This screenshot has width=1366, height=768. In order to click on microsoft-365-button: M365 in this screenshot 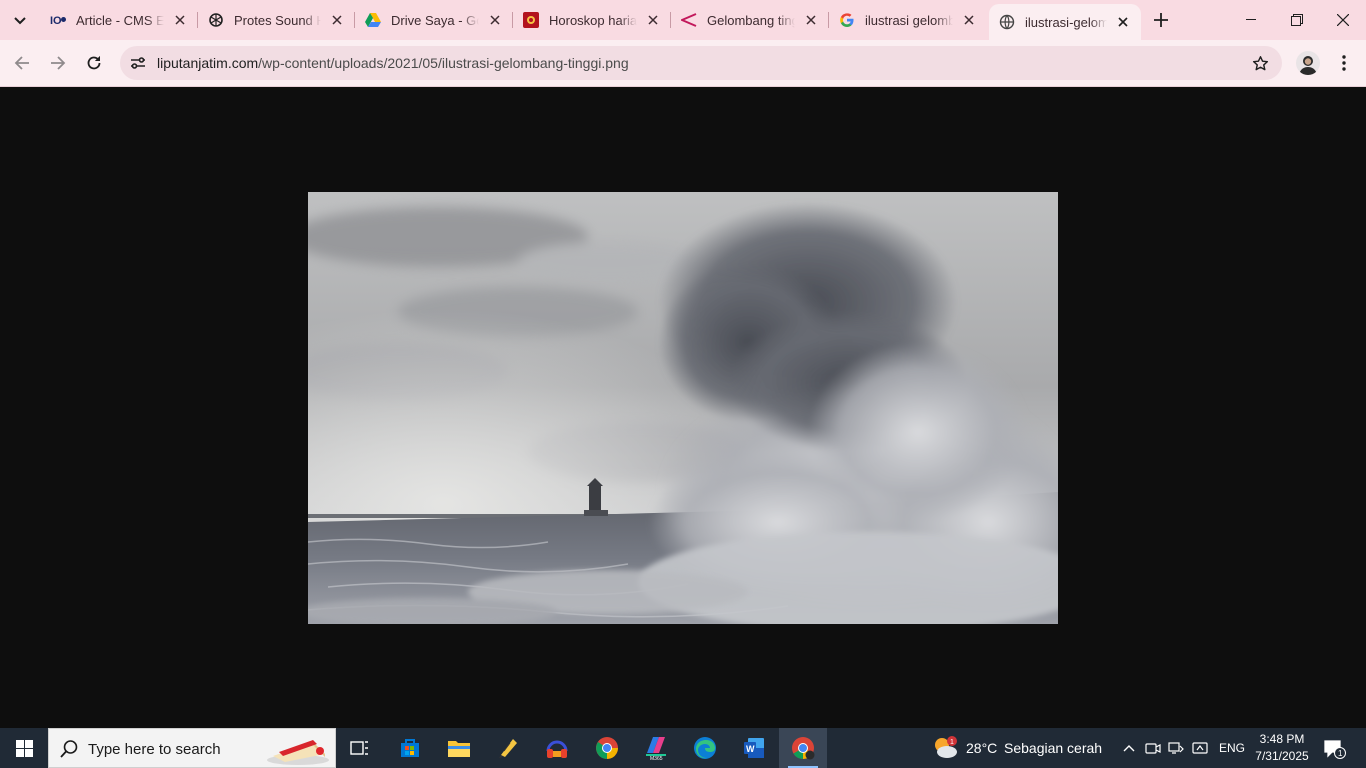, I will do `click(656, 748)`.